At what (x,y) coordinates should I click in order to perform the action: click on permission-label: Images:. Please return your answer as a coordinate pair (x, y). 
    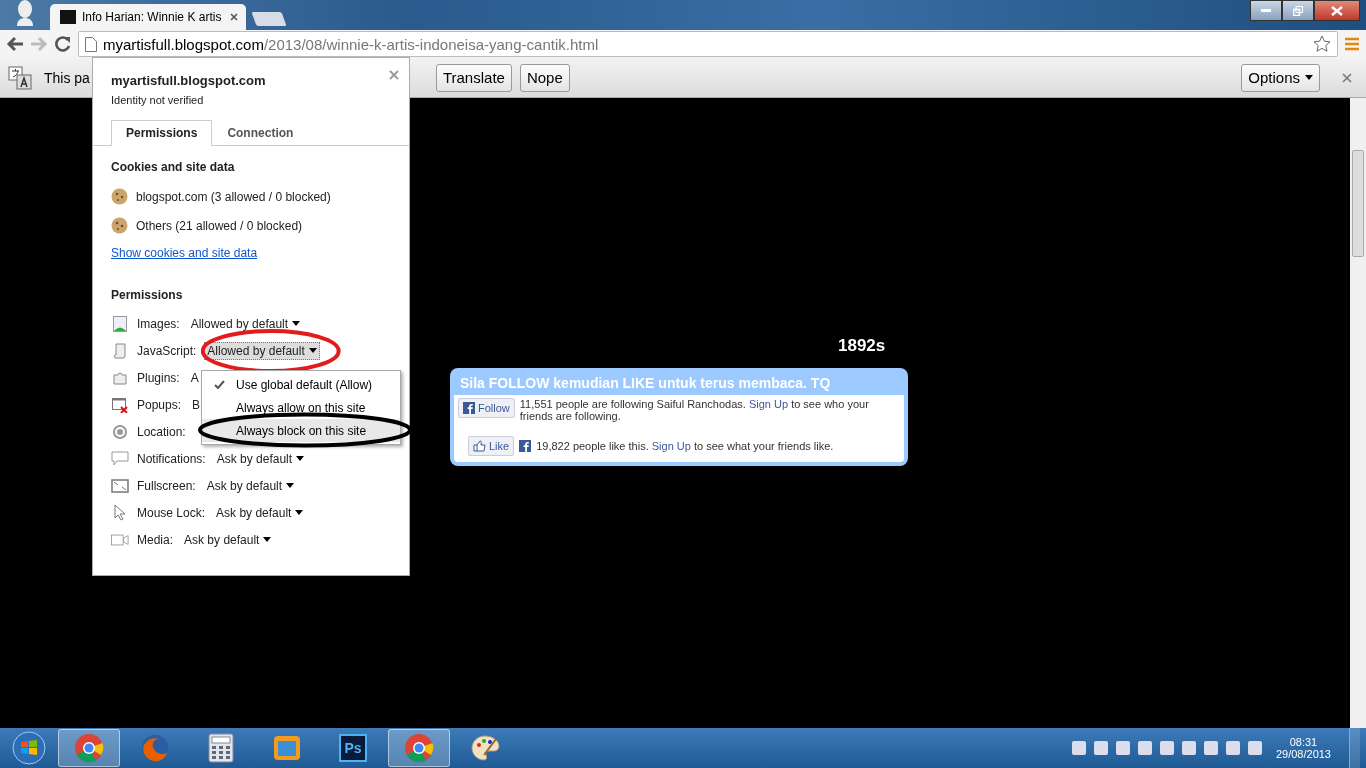
    Looking at the image, I should click on (158, 323).